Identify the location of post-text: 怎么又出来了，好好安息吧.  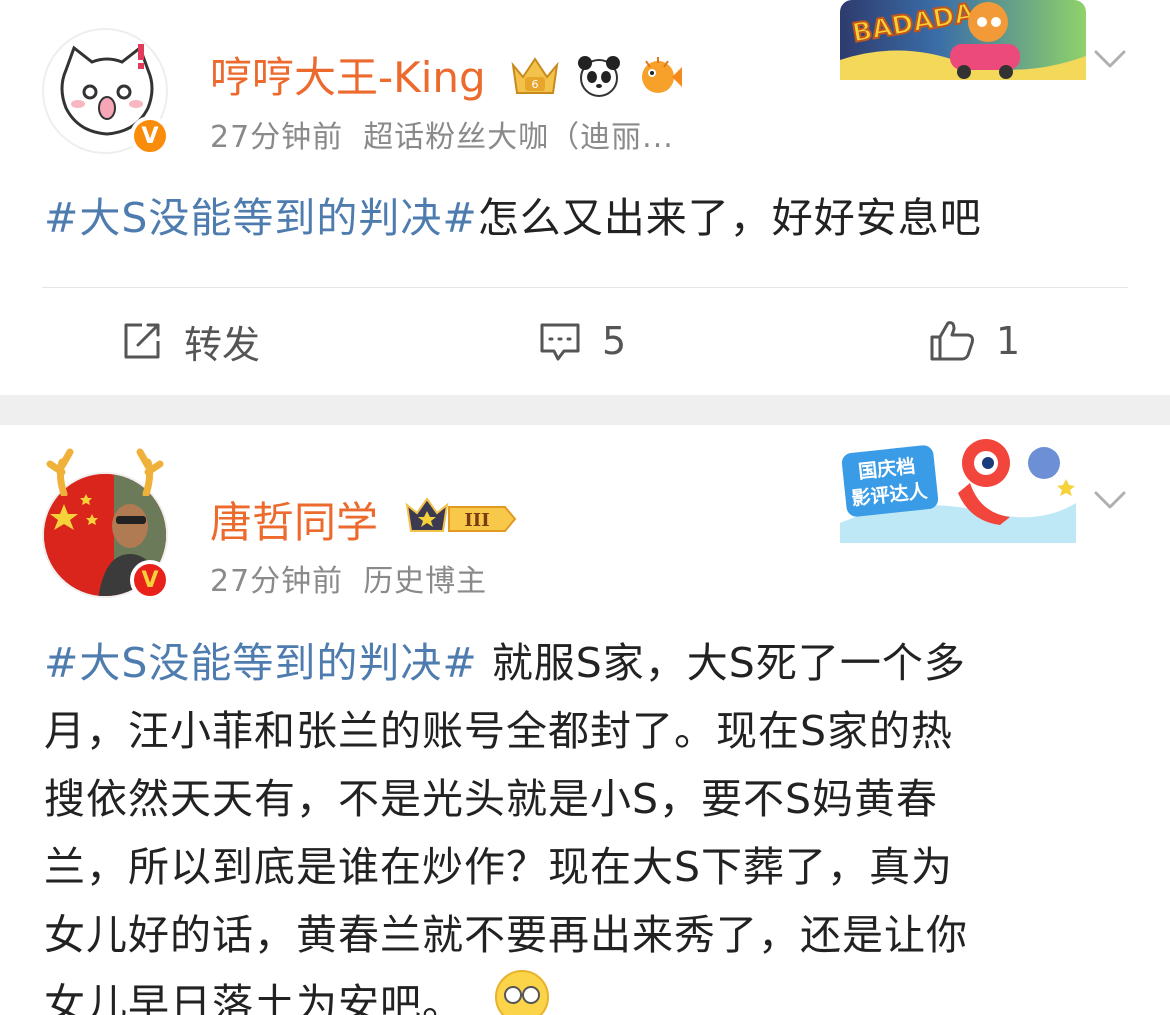
(729, 218).